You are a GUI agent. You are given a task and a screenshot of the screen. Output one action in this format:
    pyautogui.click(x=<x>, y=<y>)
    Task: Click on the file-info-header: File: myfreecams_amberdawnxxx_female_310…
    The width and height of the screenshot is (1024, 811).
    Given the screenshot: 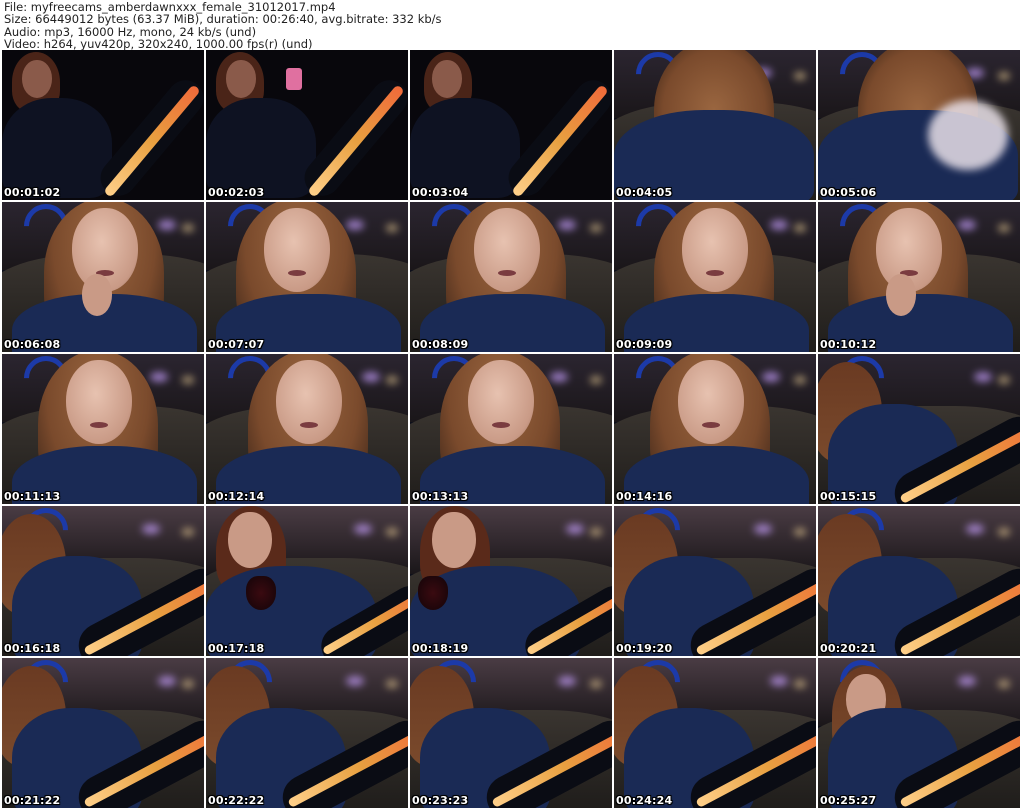 What is the action you would take?
    pyautogui.click(x=512, y=26)
    